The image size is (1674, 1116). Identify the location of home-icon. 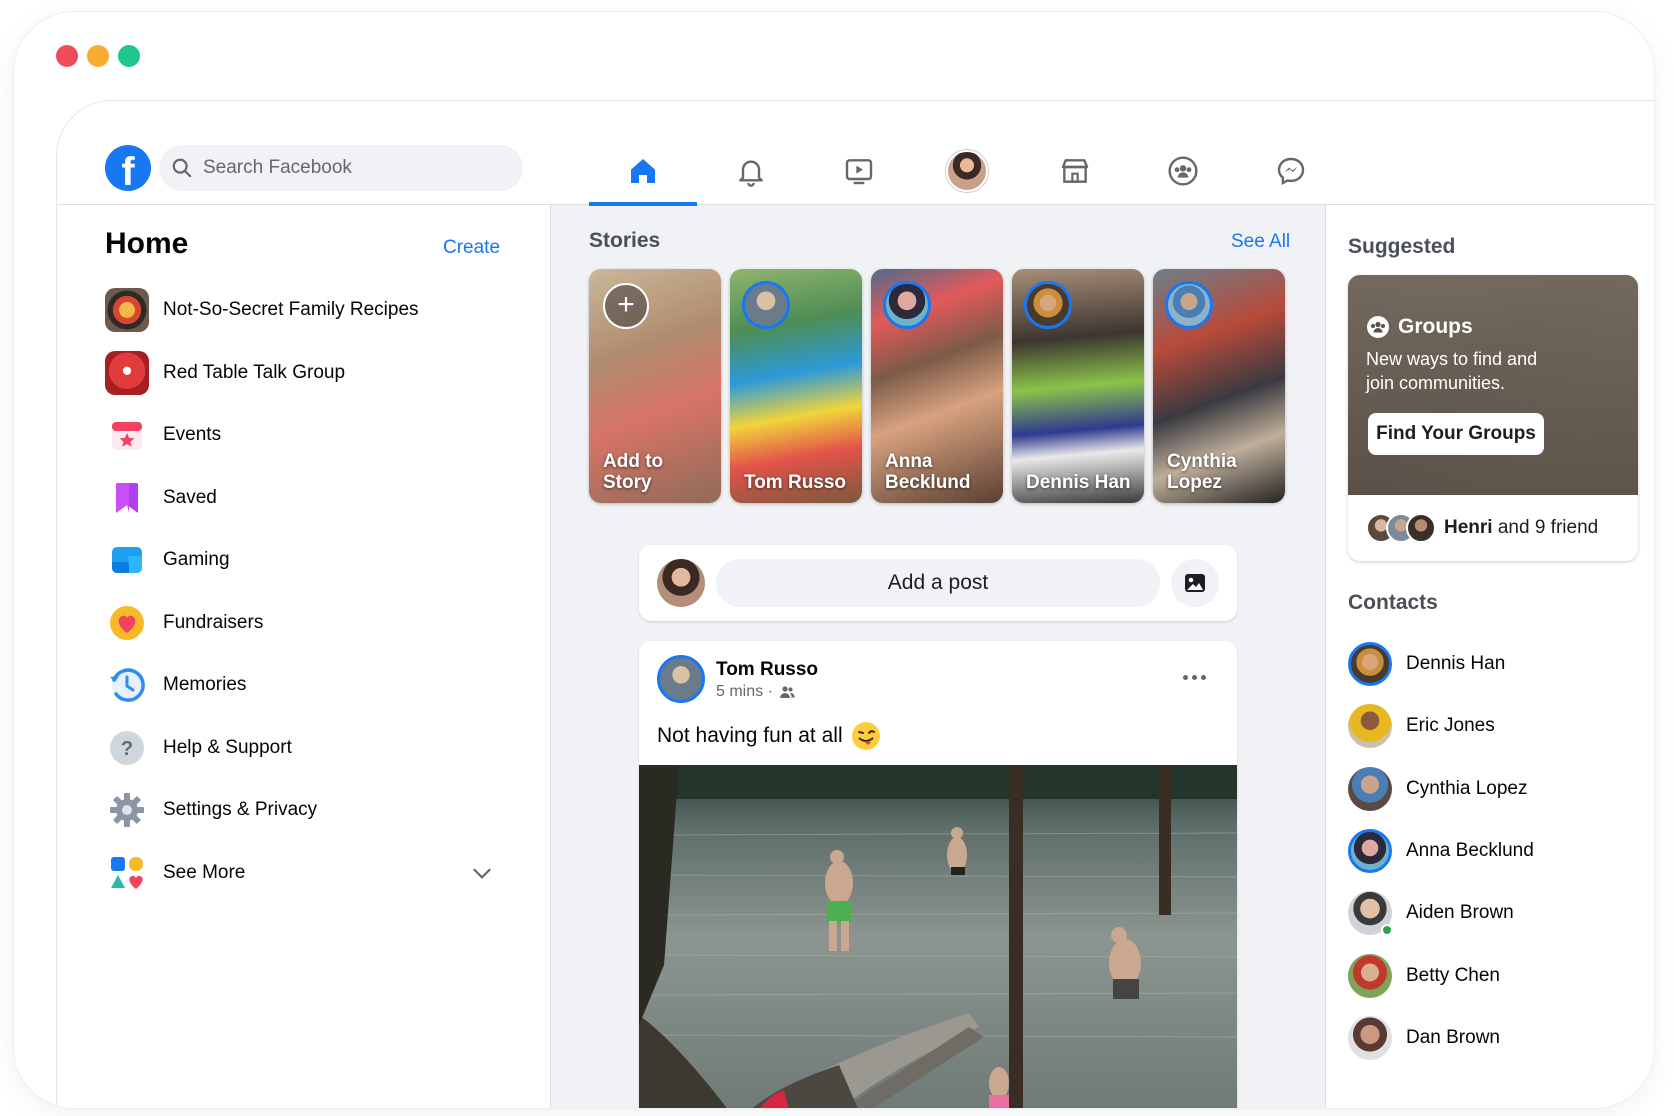
(643, 171).